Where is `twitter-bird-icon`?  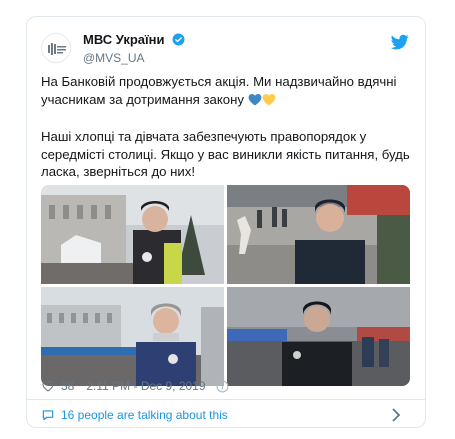 twitter-bird-icon is located at coordinates (400, 42).